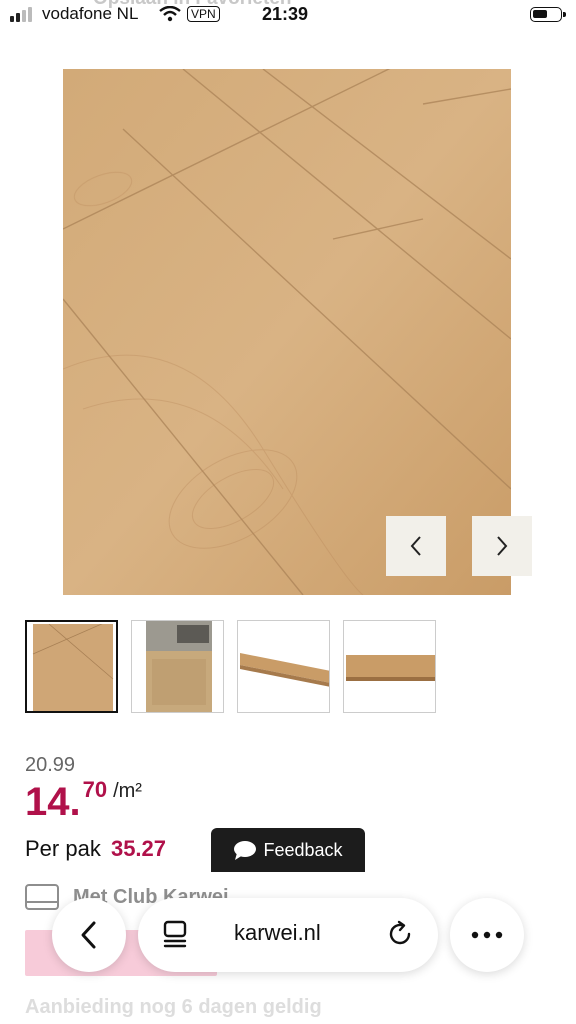  I want to click on browser-more-button, so click(487, 935).